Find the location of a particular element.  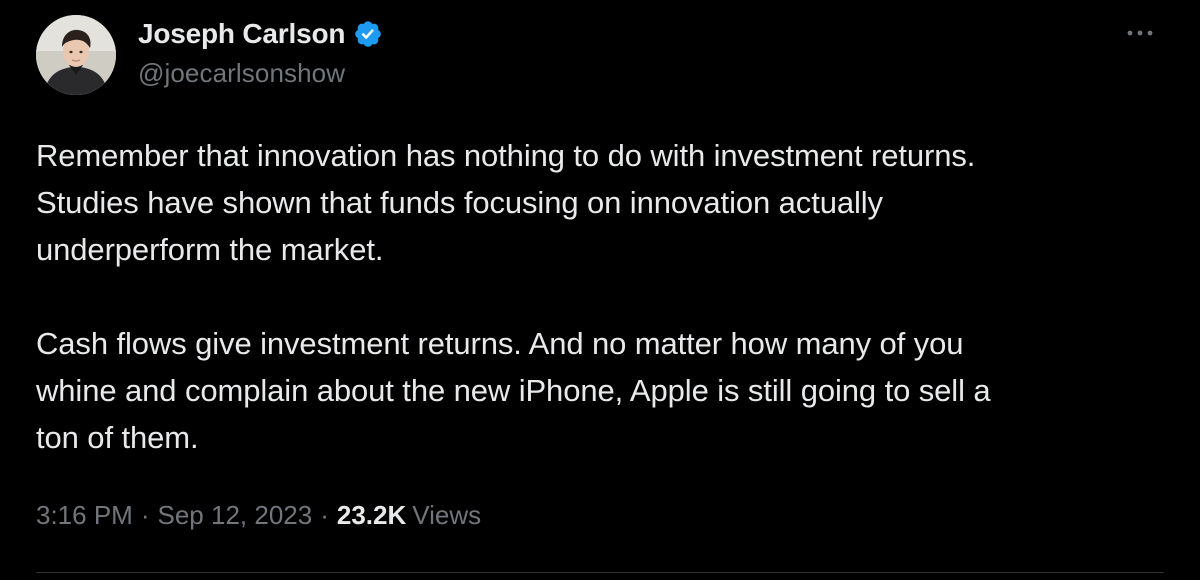

verified-badge-icon is located at coordinates (368, 34).